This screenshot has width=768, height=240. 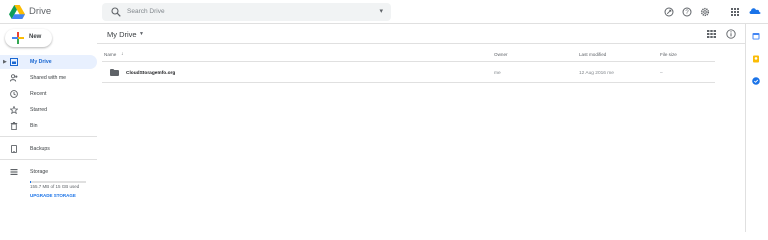 What do you see at coordinates (14, 172) in the screenshot?
I see `storage-icon` at bounding box center [14, 172].